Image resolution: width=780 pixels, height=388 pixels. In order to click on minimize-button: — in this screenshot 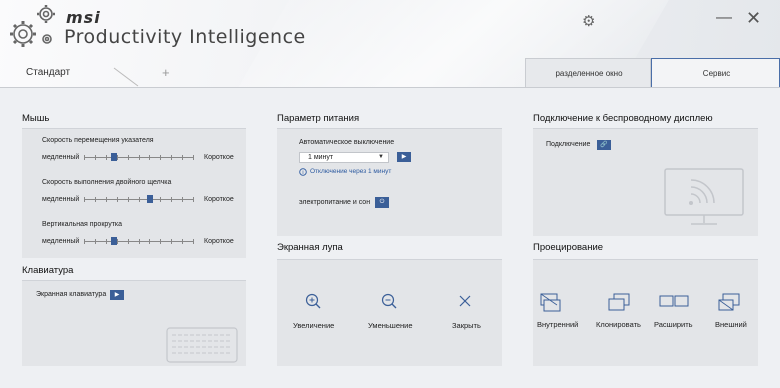, I will do `click(724, 18)`.